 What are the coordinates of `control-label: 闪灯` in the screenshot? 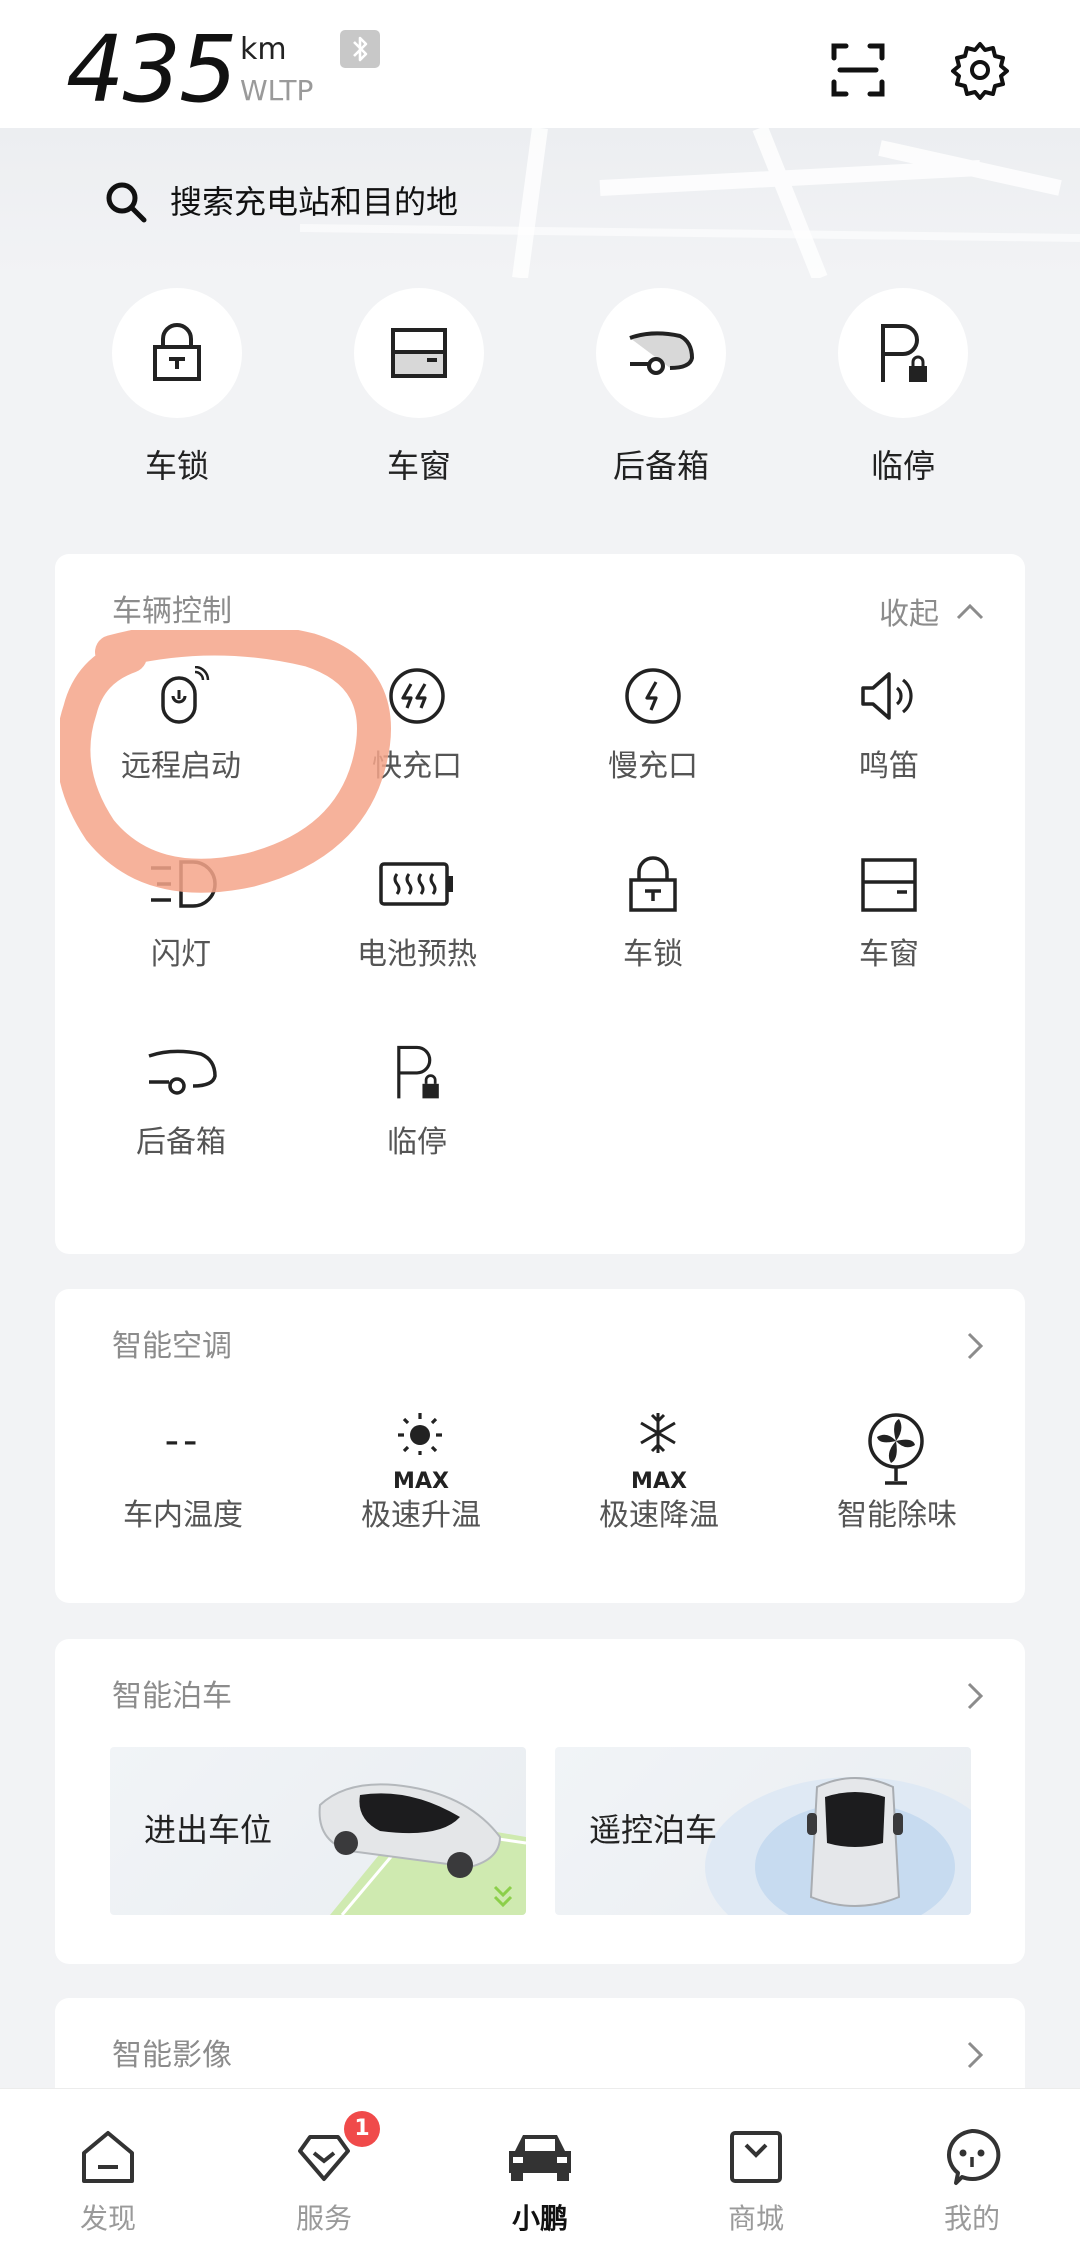 It's located at (181, 954).